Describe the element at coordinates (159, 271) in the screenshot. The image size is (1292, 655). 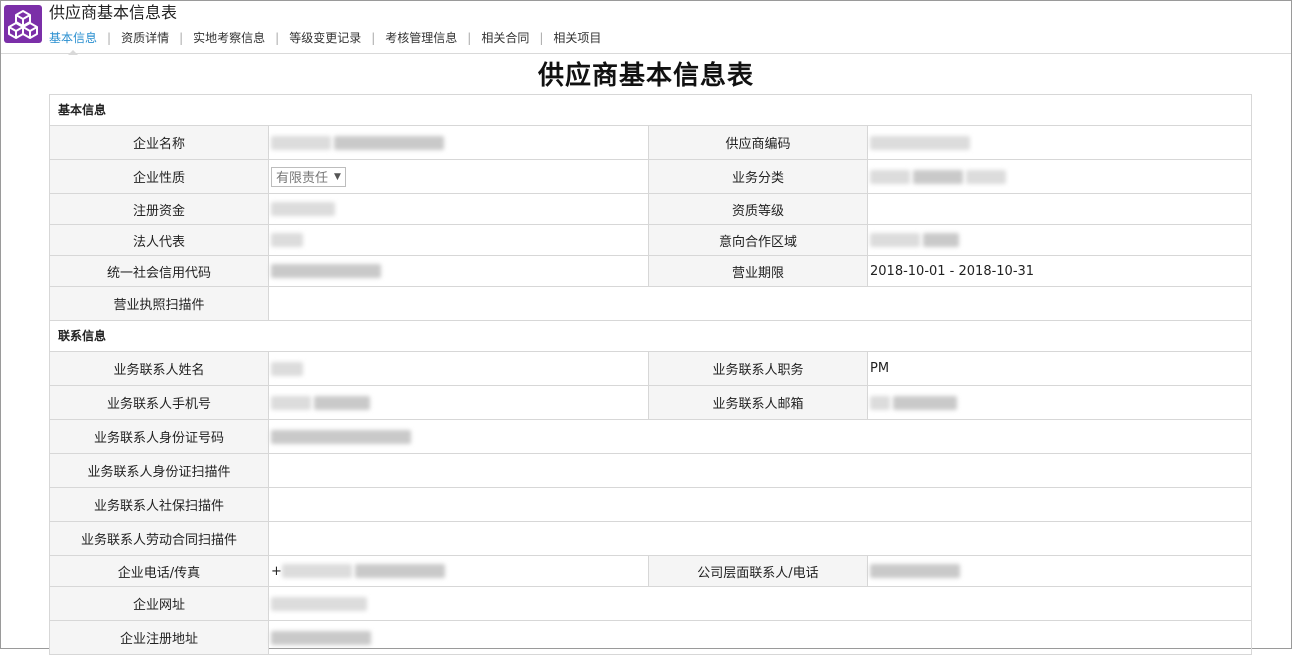
I see `label-credit-code: 统一社会信用代码` at that location.